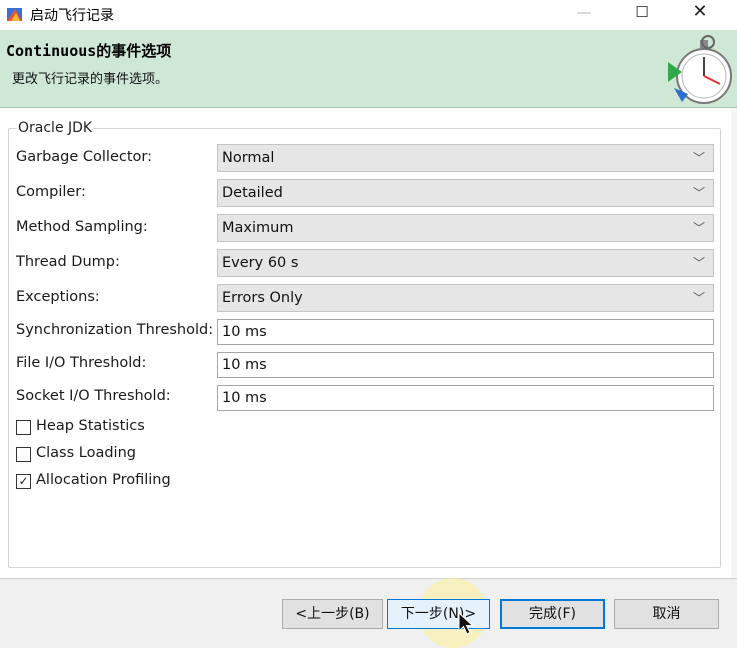  What do you see at coordinates (368, 15) in the screenshot?
I see `title-bar: 启动飞行记录 — ☐ ✕` at bounding box center [368, 15].